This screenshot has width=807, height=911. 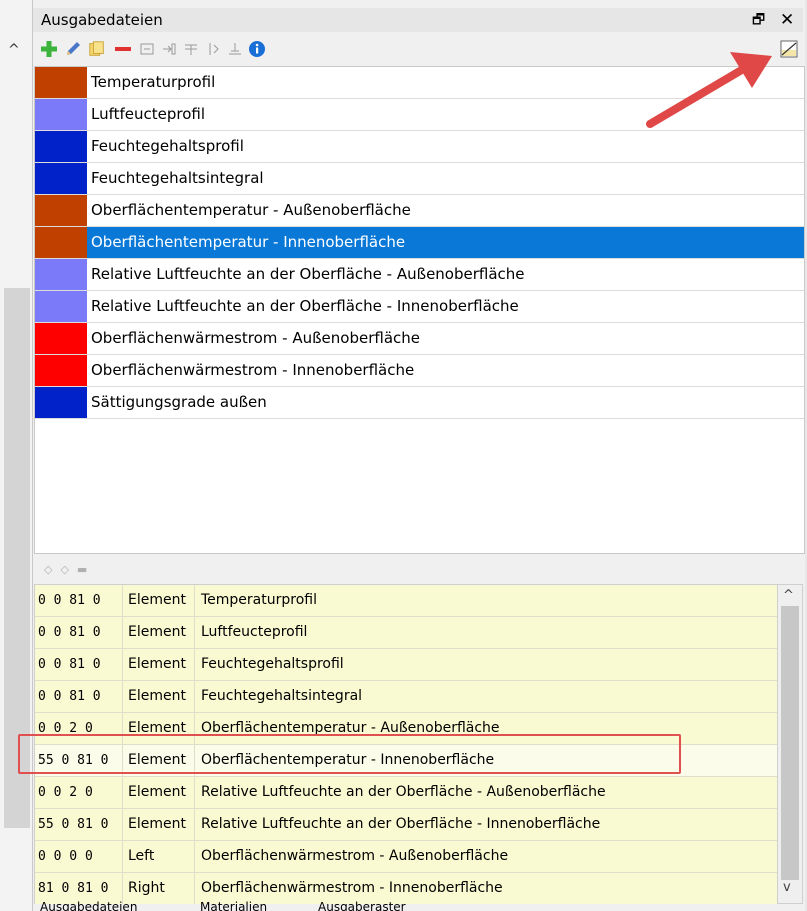 What do you see at coordinates (147, 49) in the screenshot?
I see `export-icon` at bounding box center [147, 49].